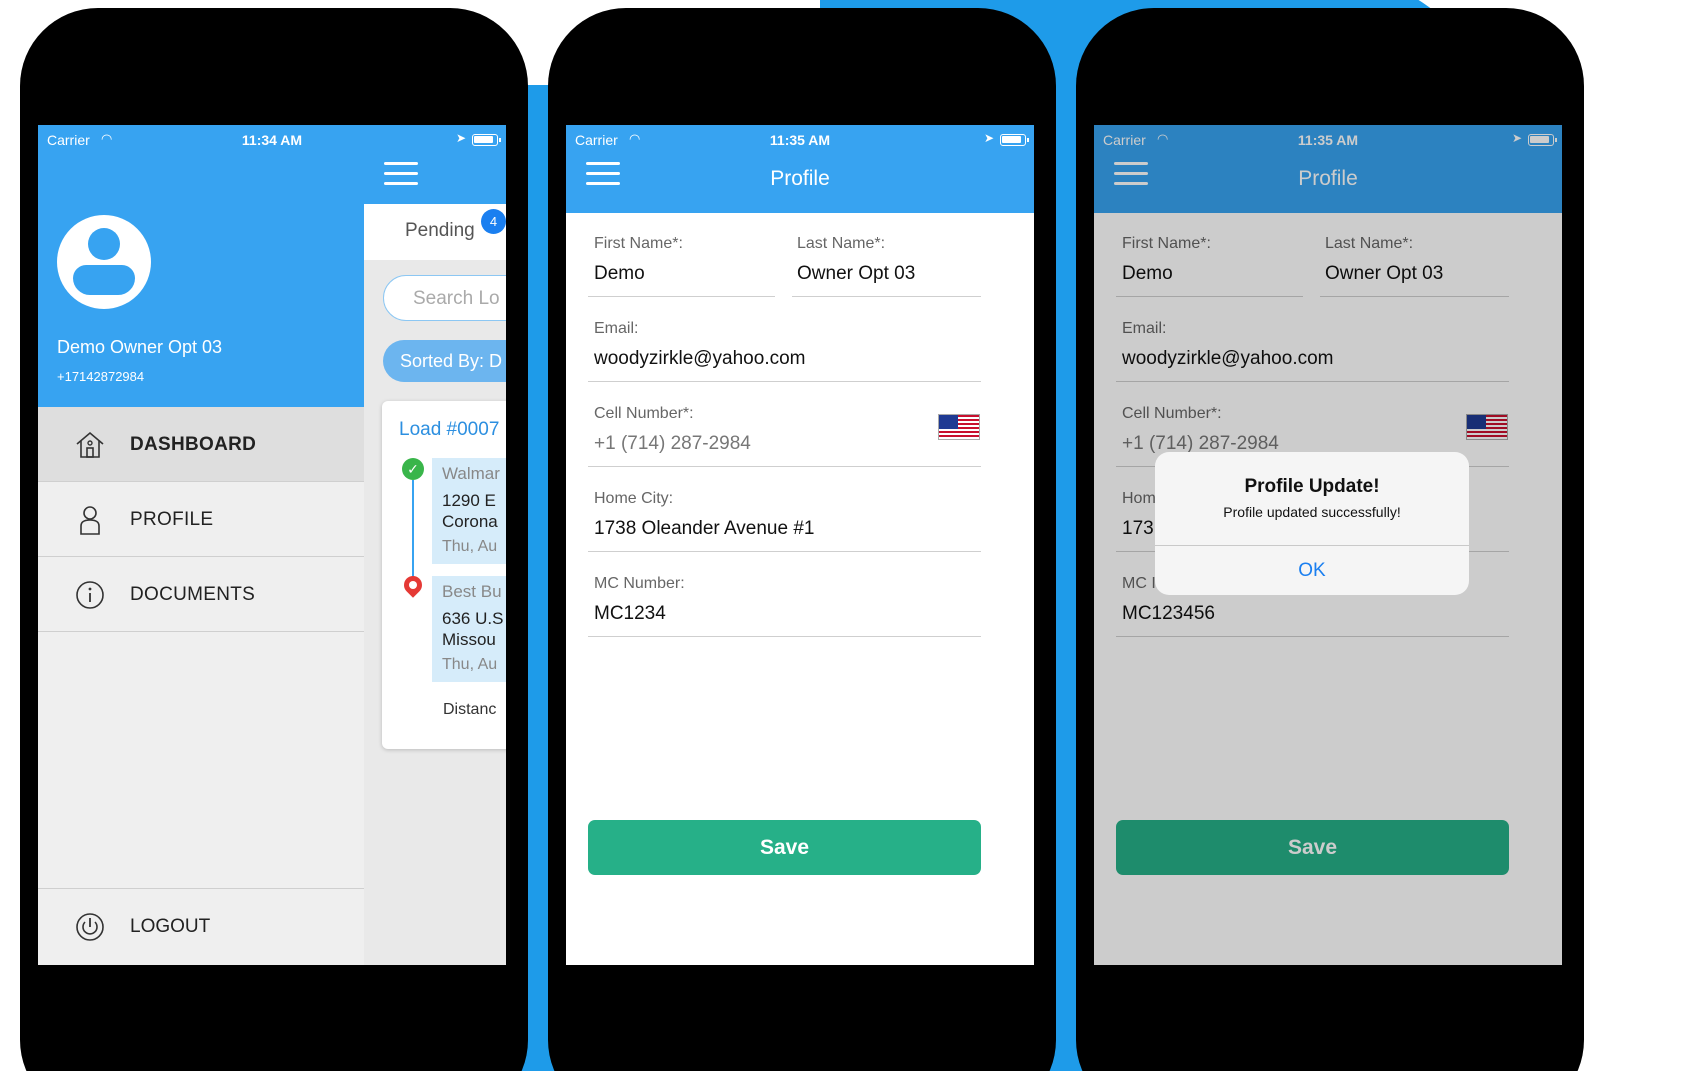 The height and width of the screenshot is (1071, 1681). Describe the element at coordinates (104, 262) in the screenshot. I see `avatar` at that location.